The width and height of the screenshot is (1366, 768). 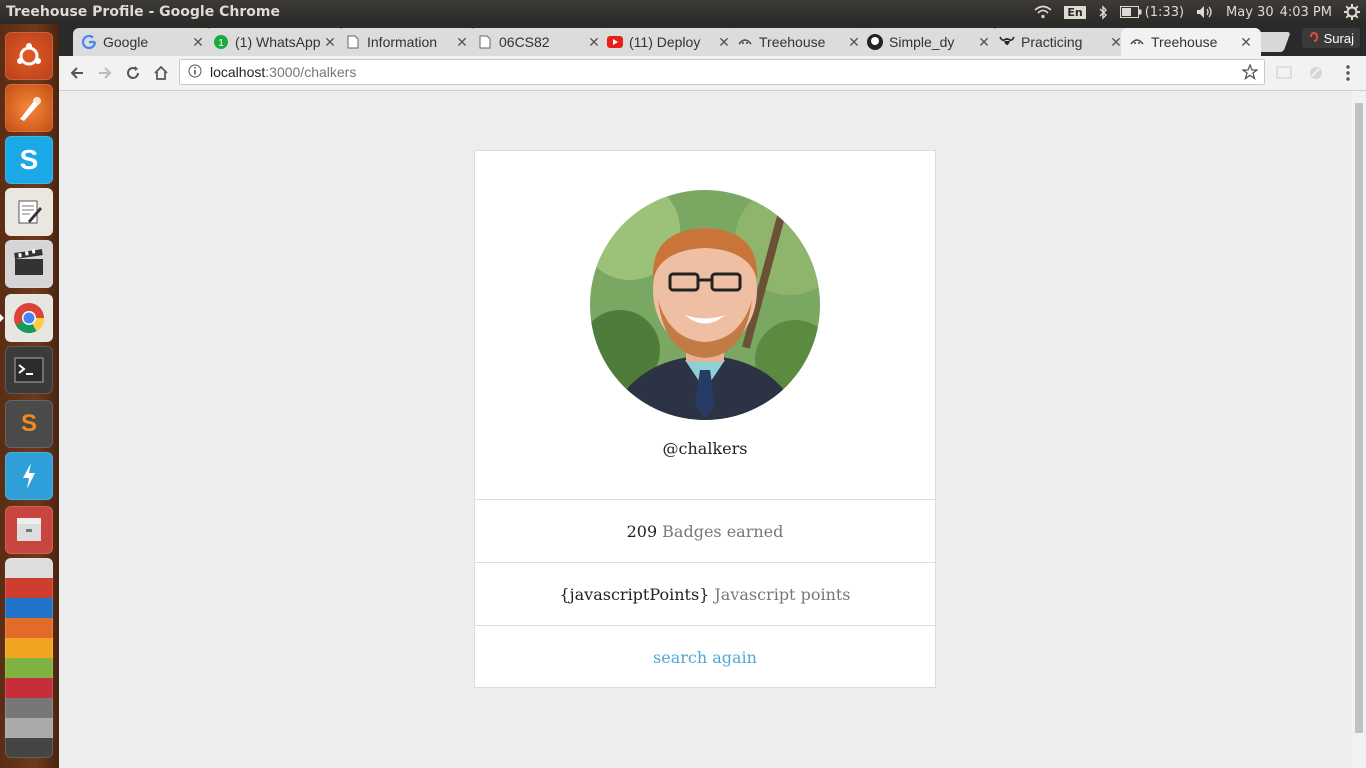 What do you see at coordinates (922, 42) in the screenshot?
I see `tab-label: Simple_dy` at bounding box center [922, 42].